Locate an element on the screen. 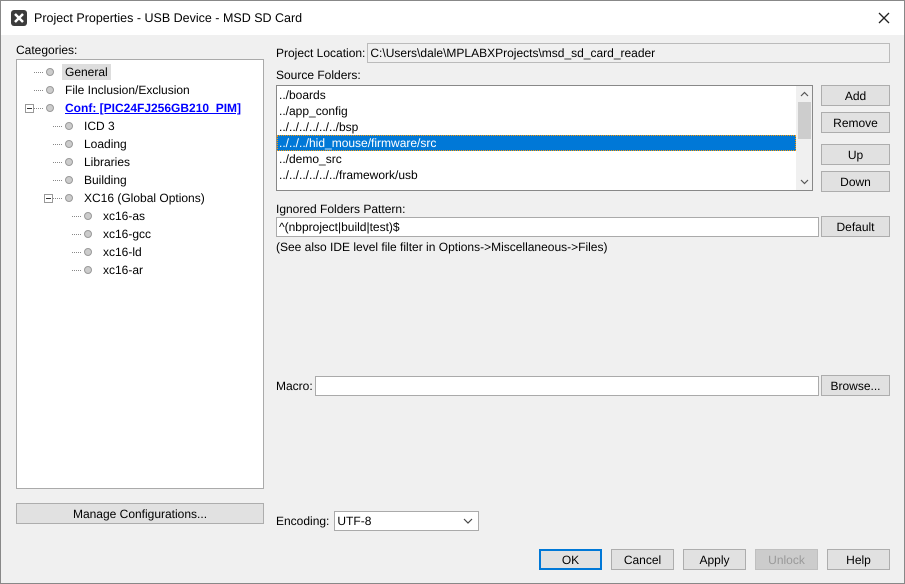 The image size is (905, 584). folder-item: ../../../hid_mouse/firmware/src is located at coordinates (536, 143).